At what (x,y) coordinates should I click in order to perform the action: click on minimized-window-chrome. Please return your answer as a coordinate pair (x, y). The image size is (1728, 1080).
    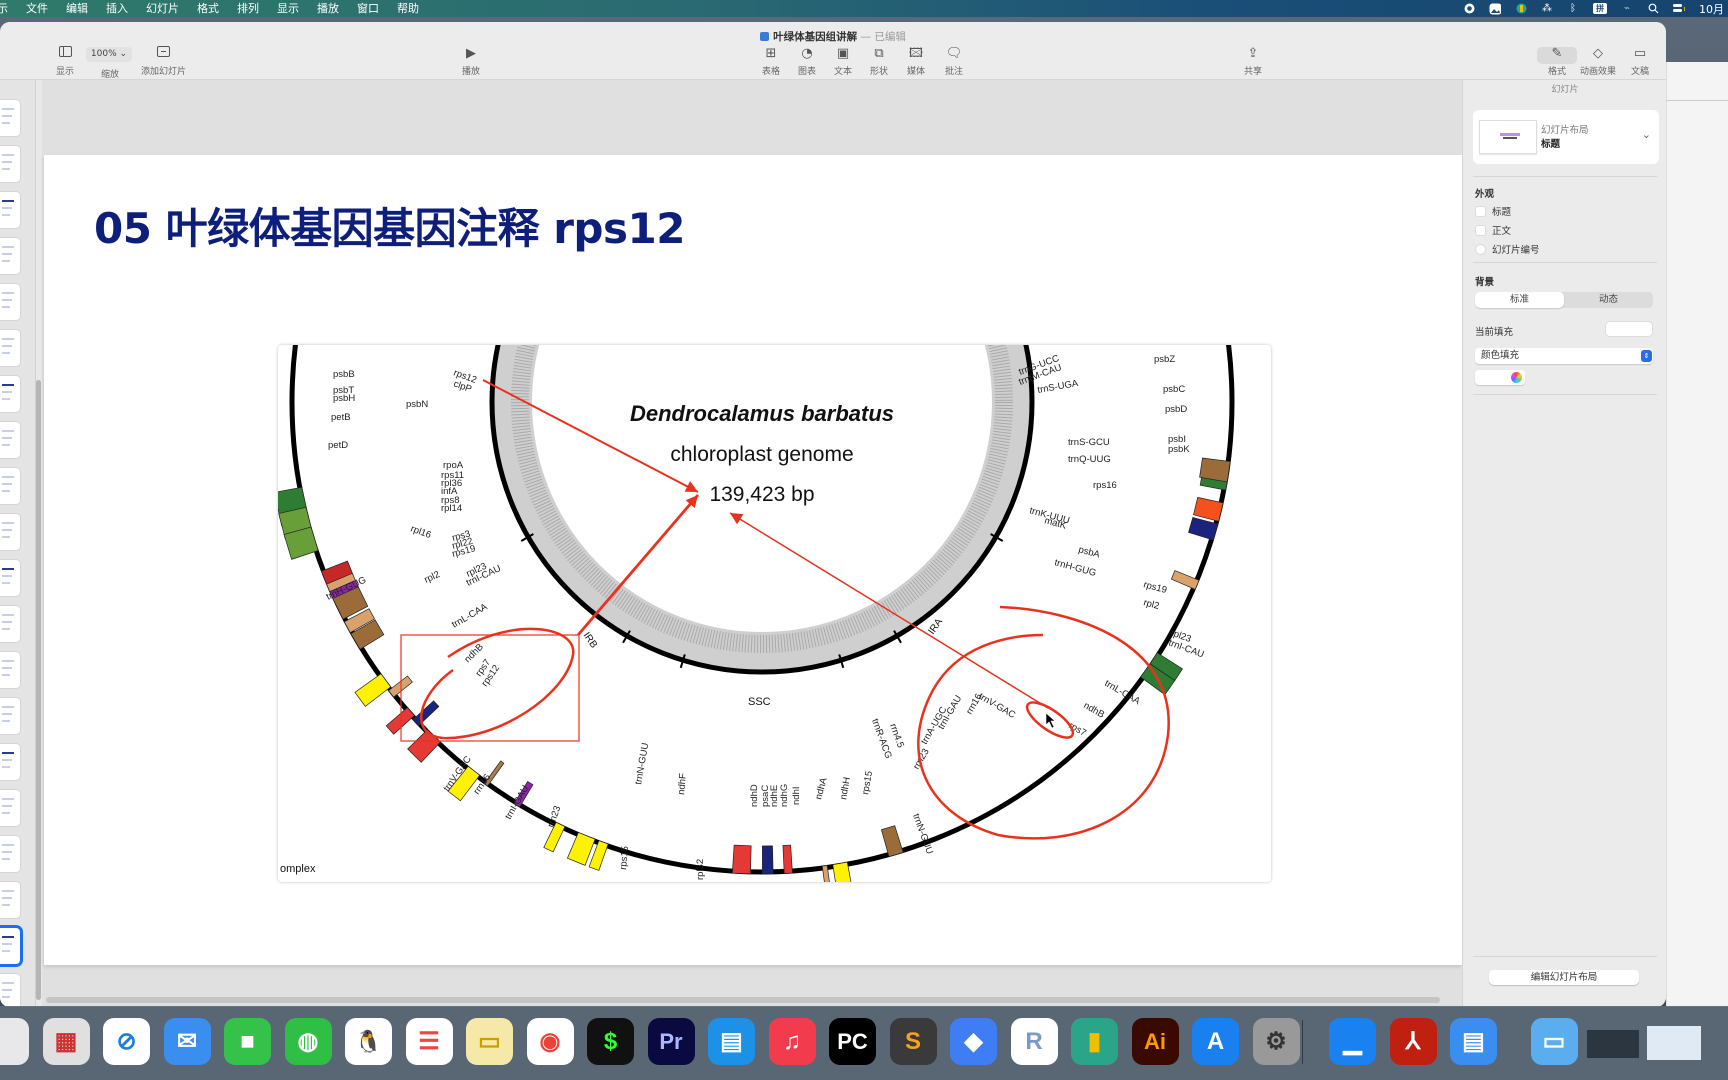
    Looking at the image, I should click on (1674, 1043).